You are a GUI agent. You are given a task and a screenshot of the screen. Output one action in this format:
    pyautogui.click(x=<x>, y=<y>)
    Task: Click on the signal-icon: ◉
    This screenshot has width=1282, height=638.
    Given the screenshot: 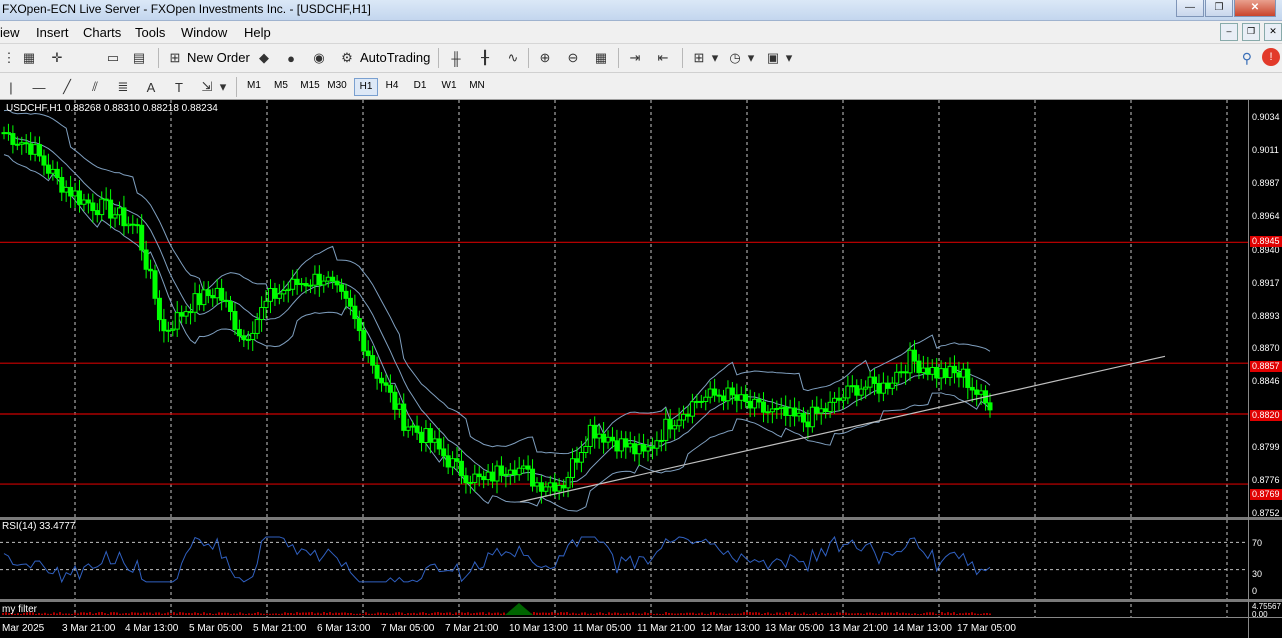 What is the action you would take?
    pyautogui.click(x=319, y=58)
    